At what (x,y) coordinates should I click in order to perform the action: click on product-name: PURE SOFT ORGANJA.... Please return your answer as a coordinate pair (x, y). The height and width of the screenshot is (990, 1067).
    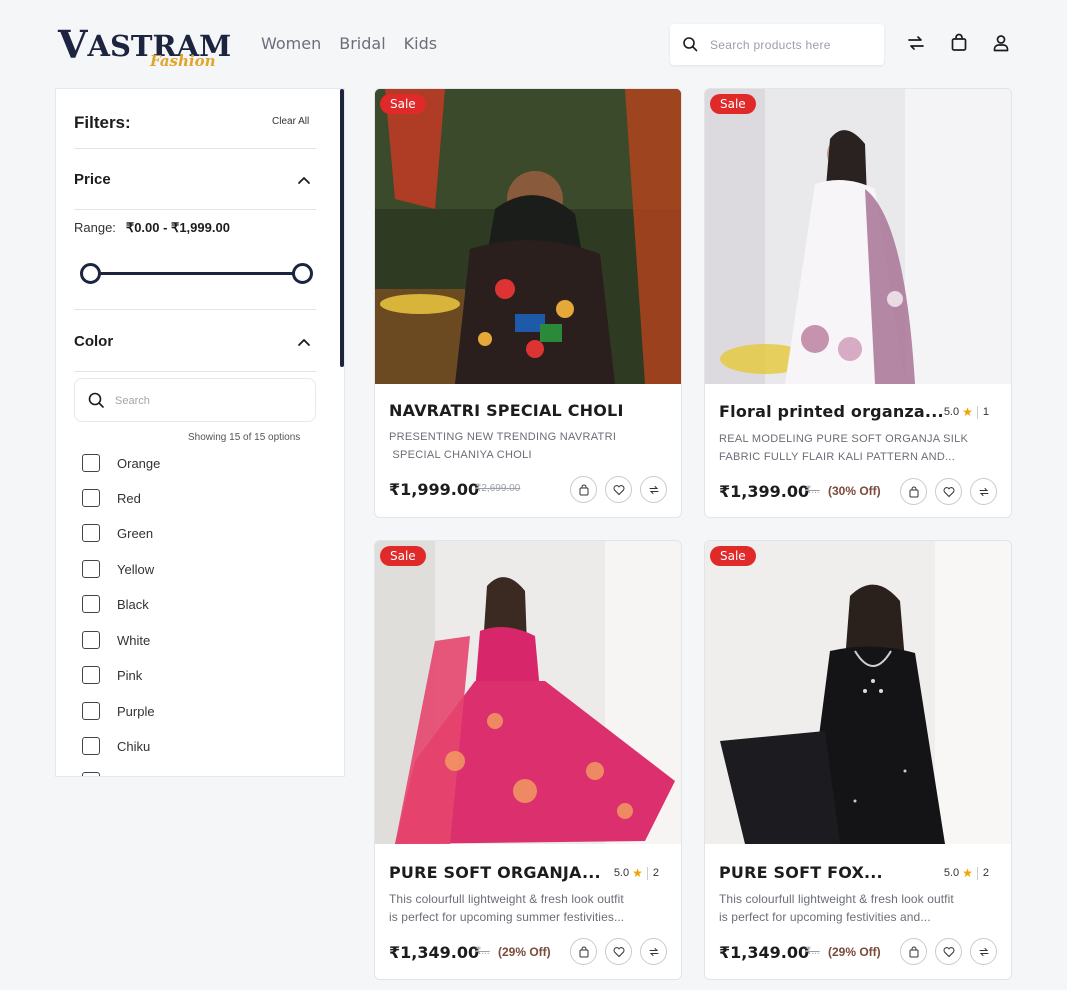
    Looking at the image, I should click on (495, 872).